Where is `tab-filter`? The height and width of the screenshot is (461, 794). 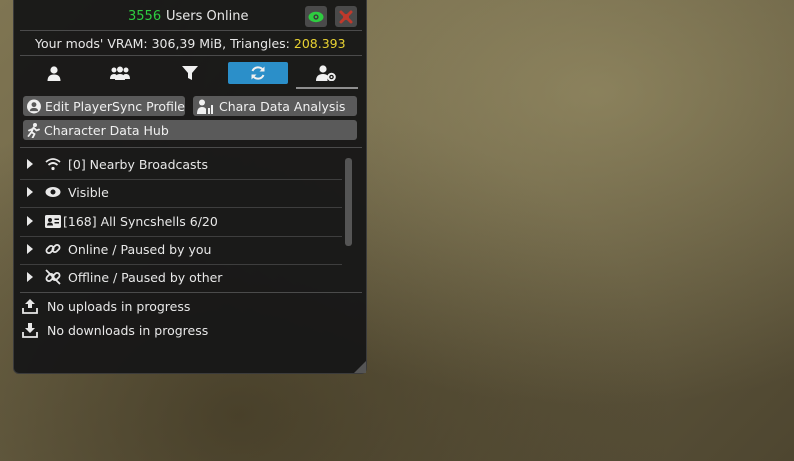
tab-filter is located at coordinates (190, 73).